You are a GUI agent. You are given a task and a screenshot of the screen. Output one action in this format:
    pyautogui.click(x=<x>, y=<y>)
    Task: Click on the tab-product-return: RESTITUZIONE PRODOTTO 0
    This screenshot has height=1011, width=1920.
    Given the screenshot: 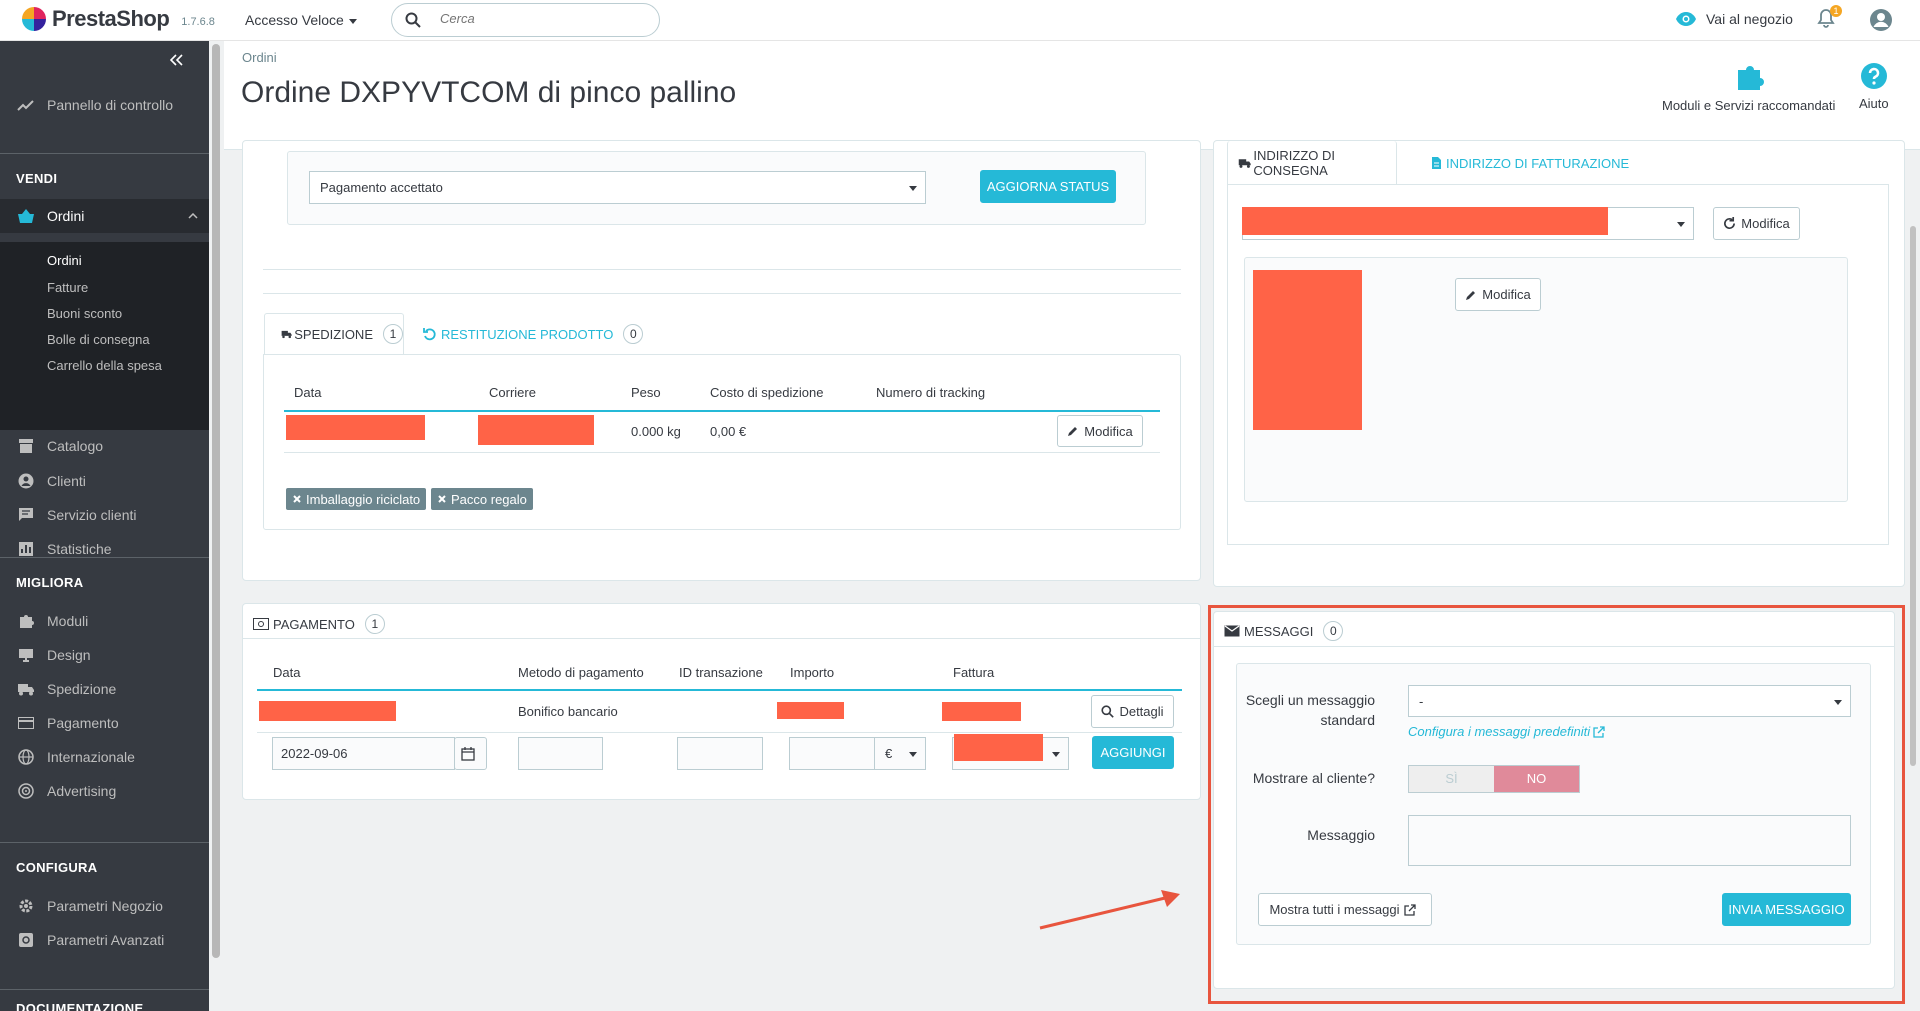 What is the action you would take?
    pyautogui.click(x=533, y=334)
    